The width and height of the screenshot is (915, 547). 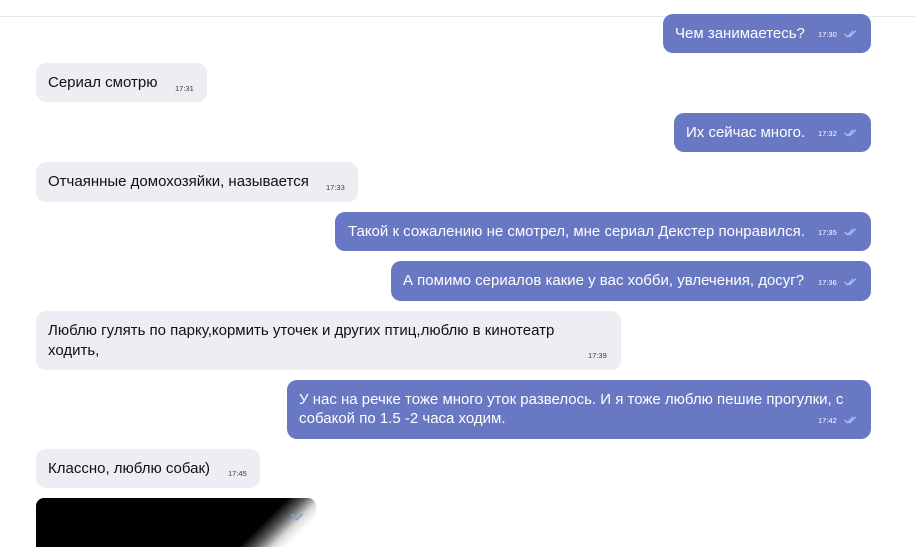 What do you see at coordinates (827, 282) in the screenshot?
I see `message-time: 17:36` at bounding box center [827, 282].